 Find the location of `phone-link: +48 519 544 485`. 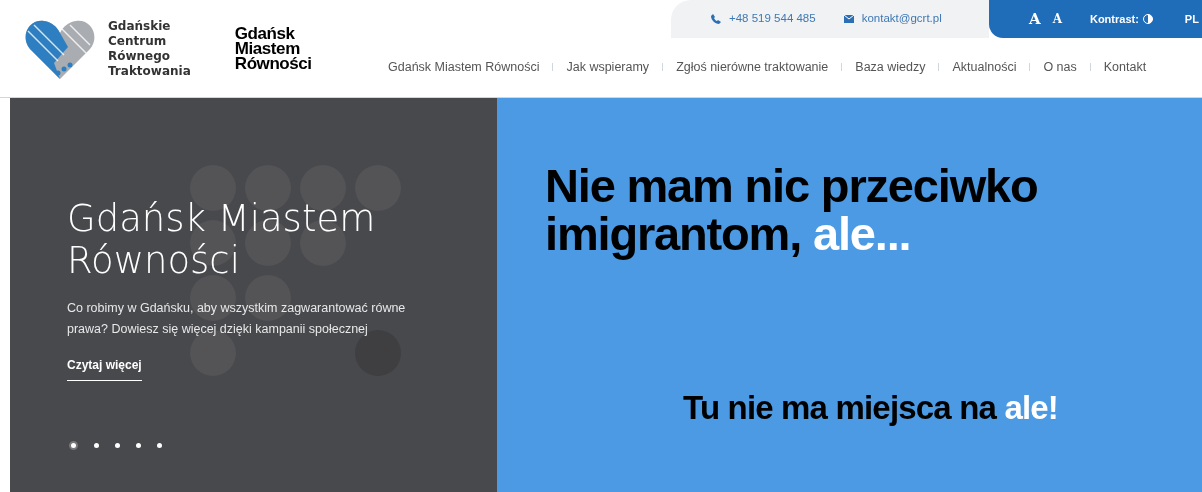

phone-link: +48 519 544 485 is located at coordinates (772, 19).